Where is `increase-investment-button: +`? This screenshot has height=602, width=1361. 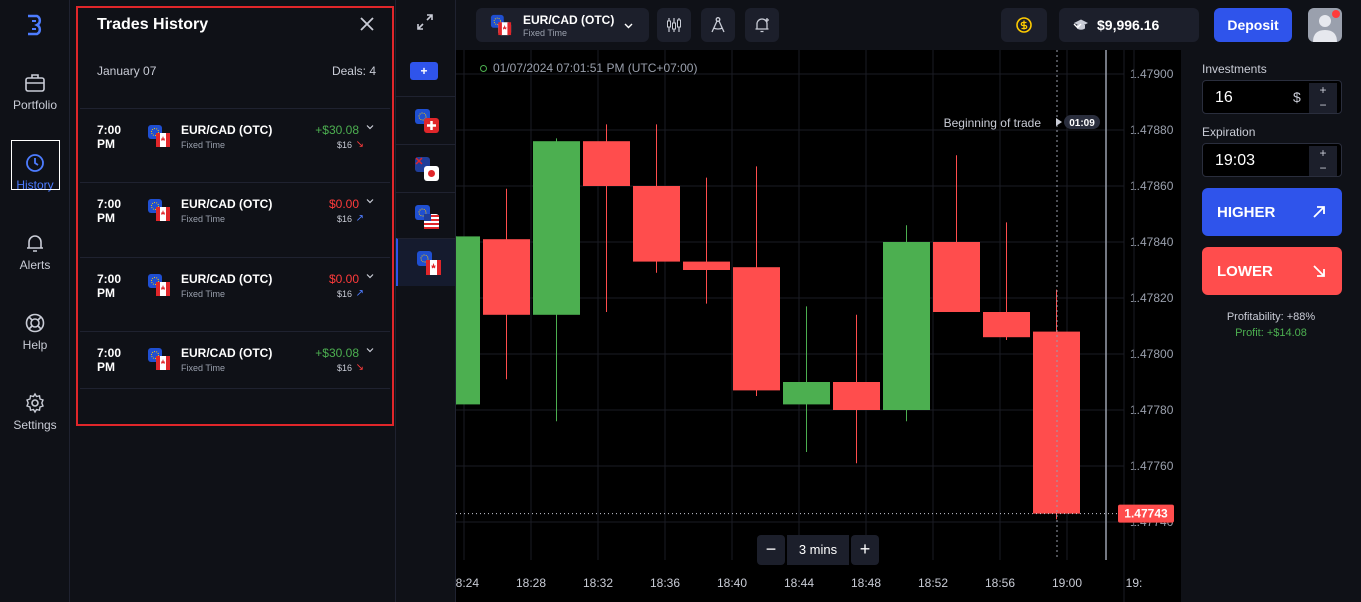
increase-investment-button: + is located at coordinates (1323, 90).